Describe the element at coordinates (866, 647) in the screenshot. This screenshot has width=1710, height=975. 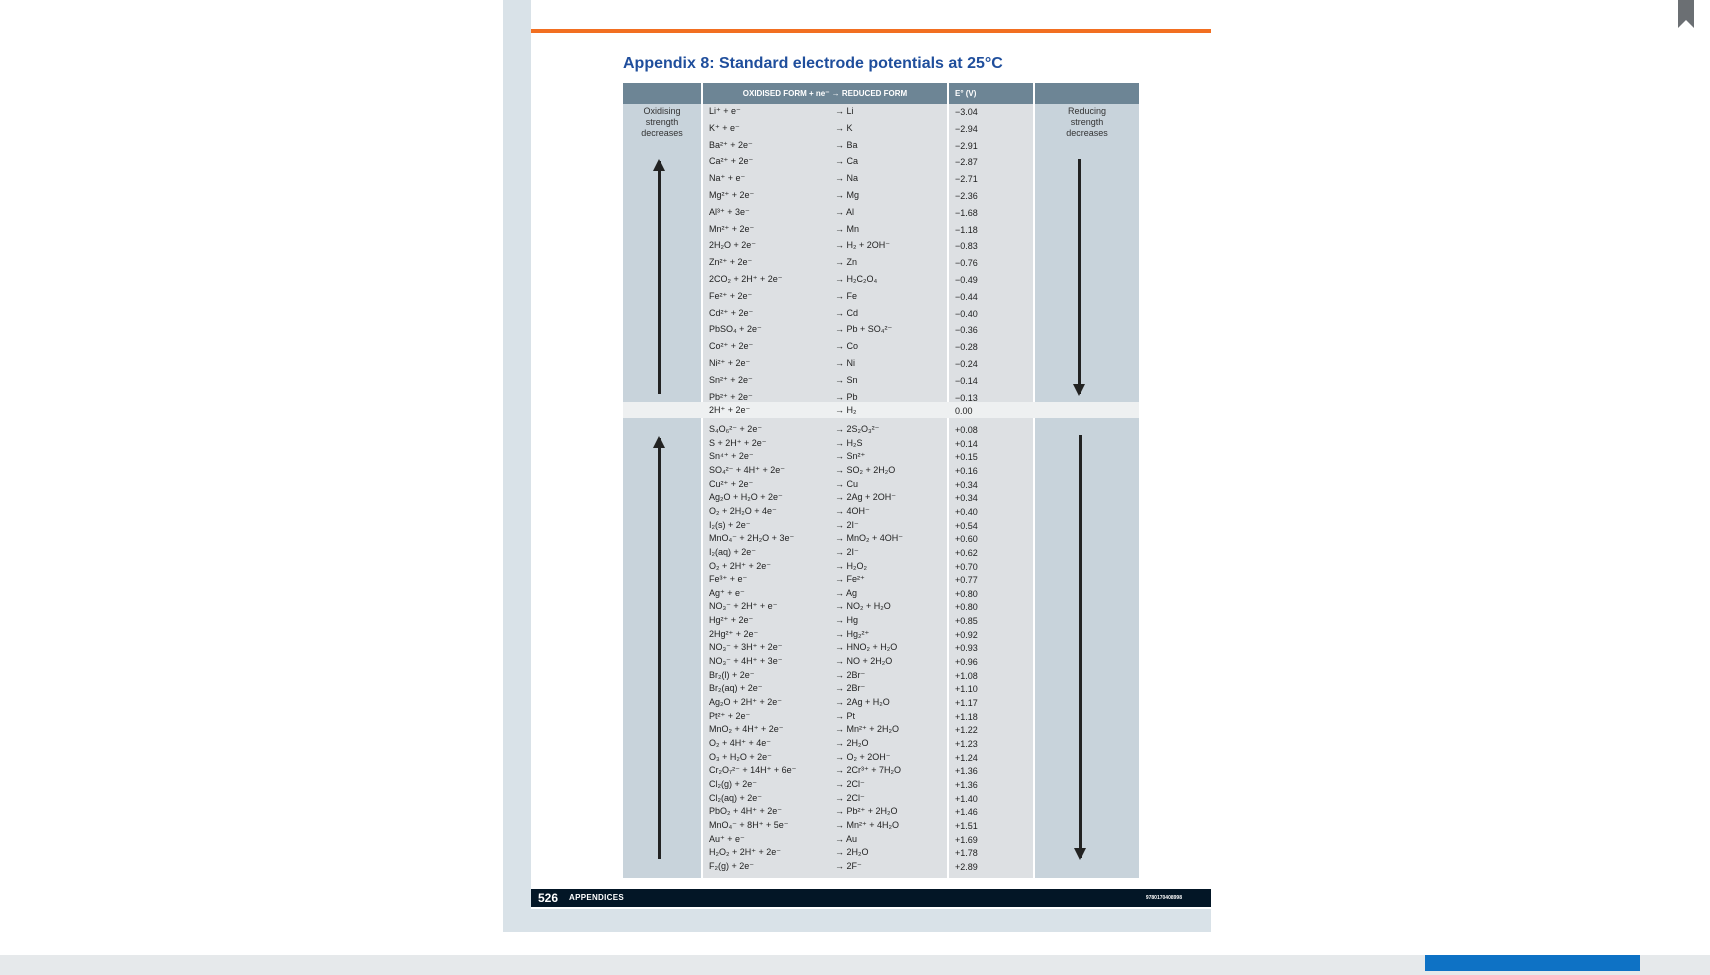
I see `reduced-form-cell: → HNO₂ + H₂O` at that location.